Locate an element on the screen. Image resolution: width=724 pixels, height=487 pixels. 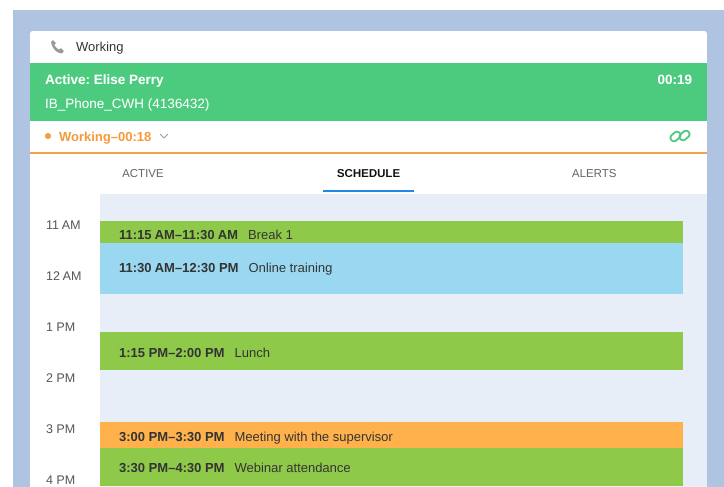
schedule-event: 1:15 PM–2:00 PM Lunch is located at coordinates (391, 351).